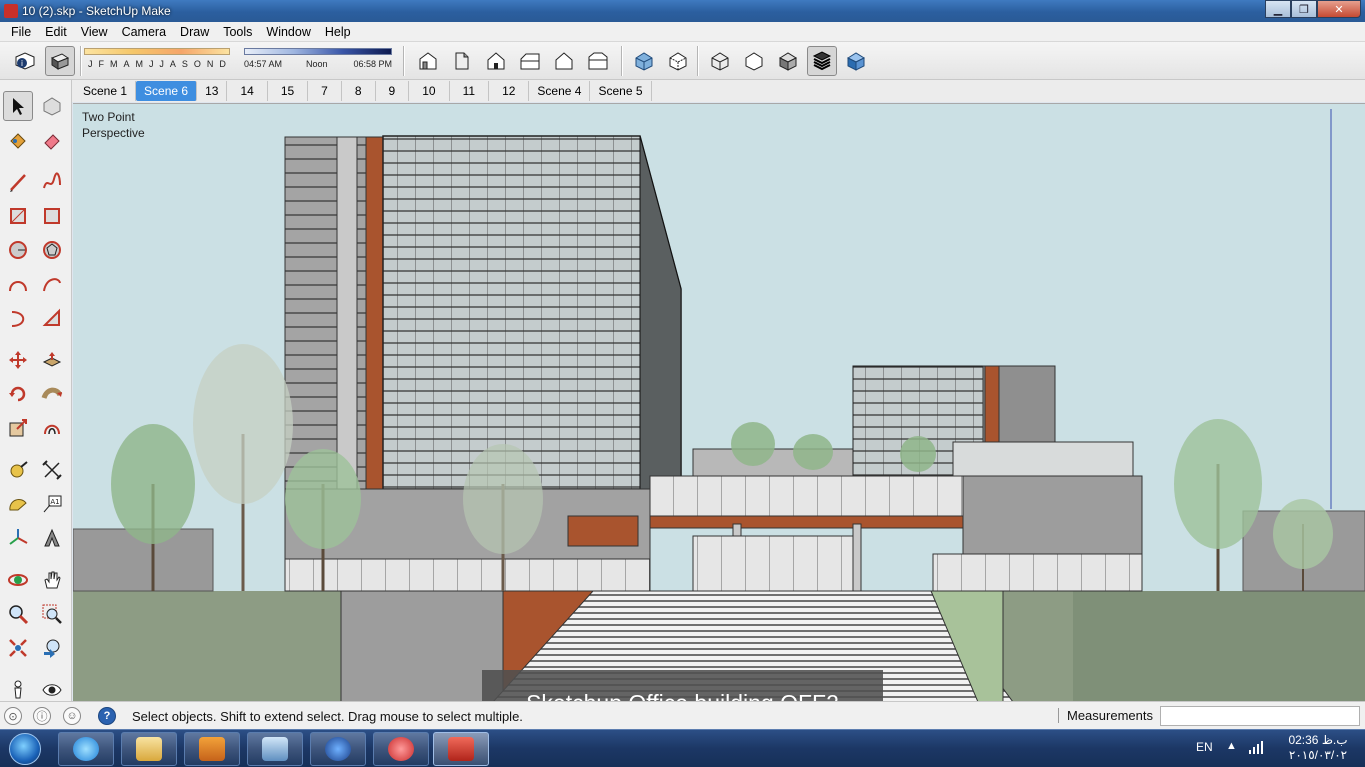 The image size is (1365, 767). I want to click on file-explorer-taskbar-button, so click(149, 749).